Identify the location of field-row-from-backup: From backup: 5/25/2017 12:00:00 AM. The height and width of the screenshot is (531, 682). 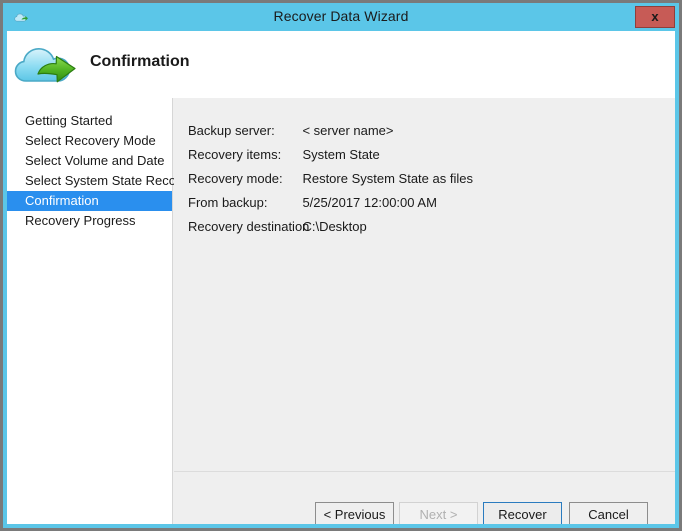
(426, 203).